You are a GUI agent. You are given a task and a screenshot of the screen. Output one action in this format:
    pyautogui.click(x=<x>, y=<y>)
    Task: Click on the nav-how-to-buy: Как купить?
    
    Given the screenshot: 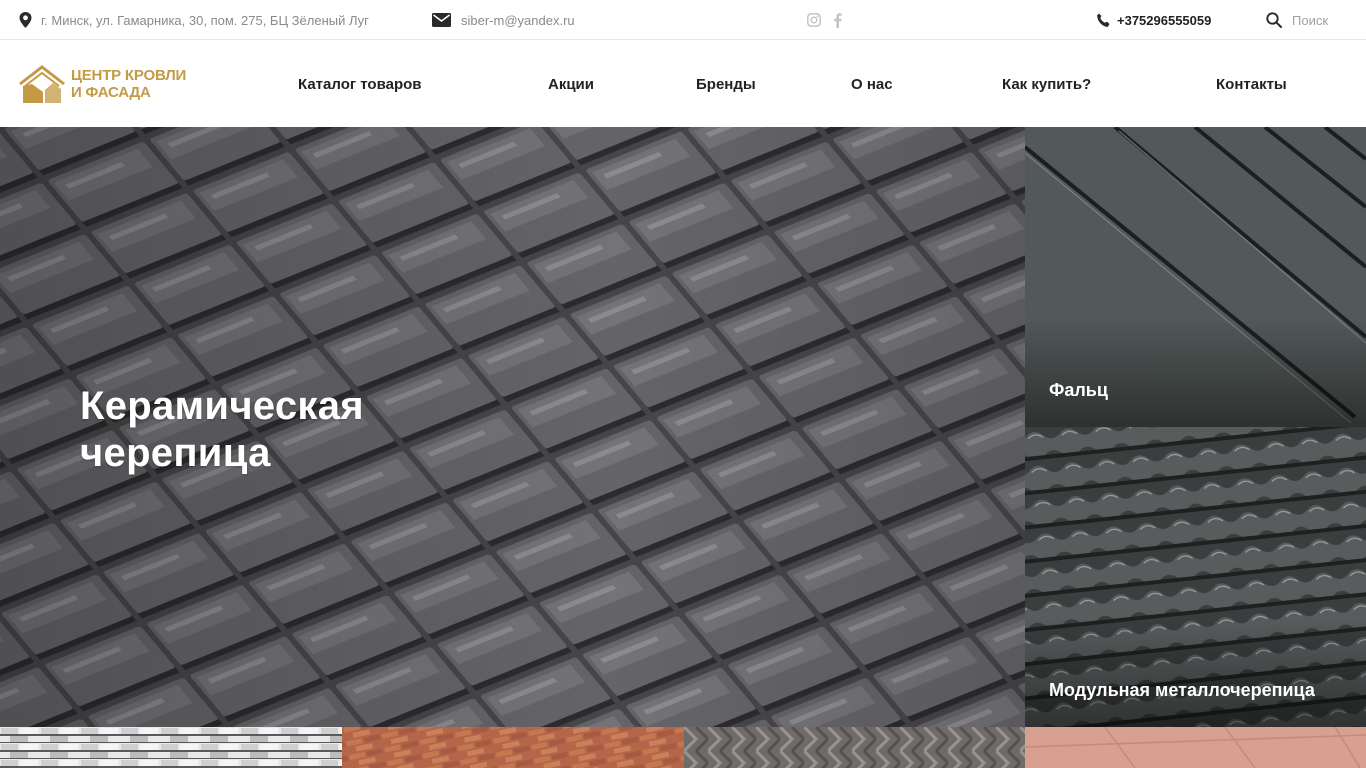 What is the action you would take?
    pyautogui.click(x=1046, y=84)
    